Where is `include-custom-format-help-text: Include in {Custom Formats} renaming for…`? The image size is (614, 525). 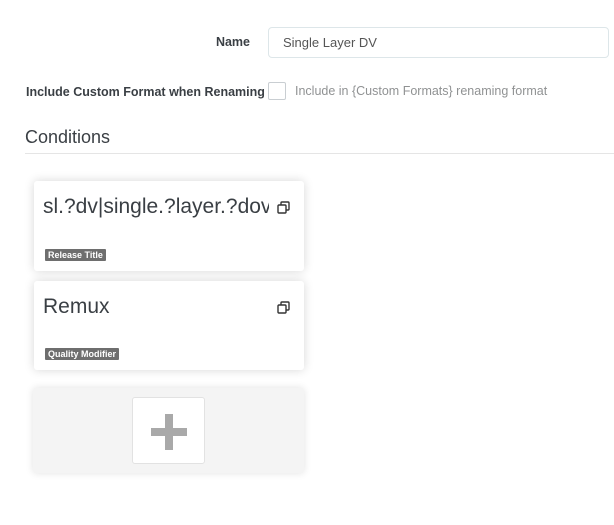 include-custom-format-help-text: Include in {Custom Formats} renaming for… is located at coordinates (421, 91).